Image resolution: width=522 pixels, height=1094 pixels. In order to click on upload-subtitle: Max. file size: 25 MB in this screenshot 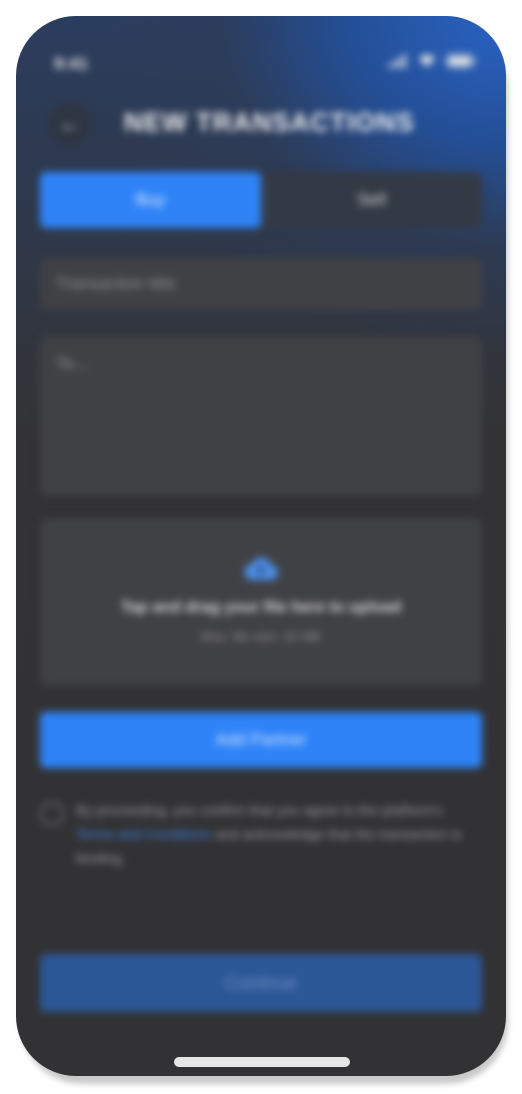, I will do `click(261, 636)`.